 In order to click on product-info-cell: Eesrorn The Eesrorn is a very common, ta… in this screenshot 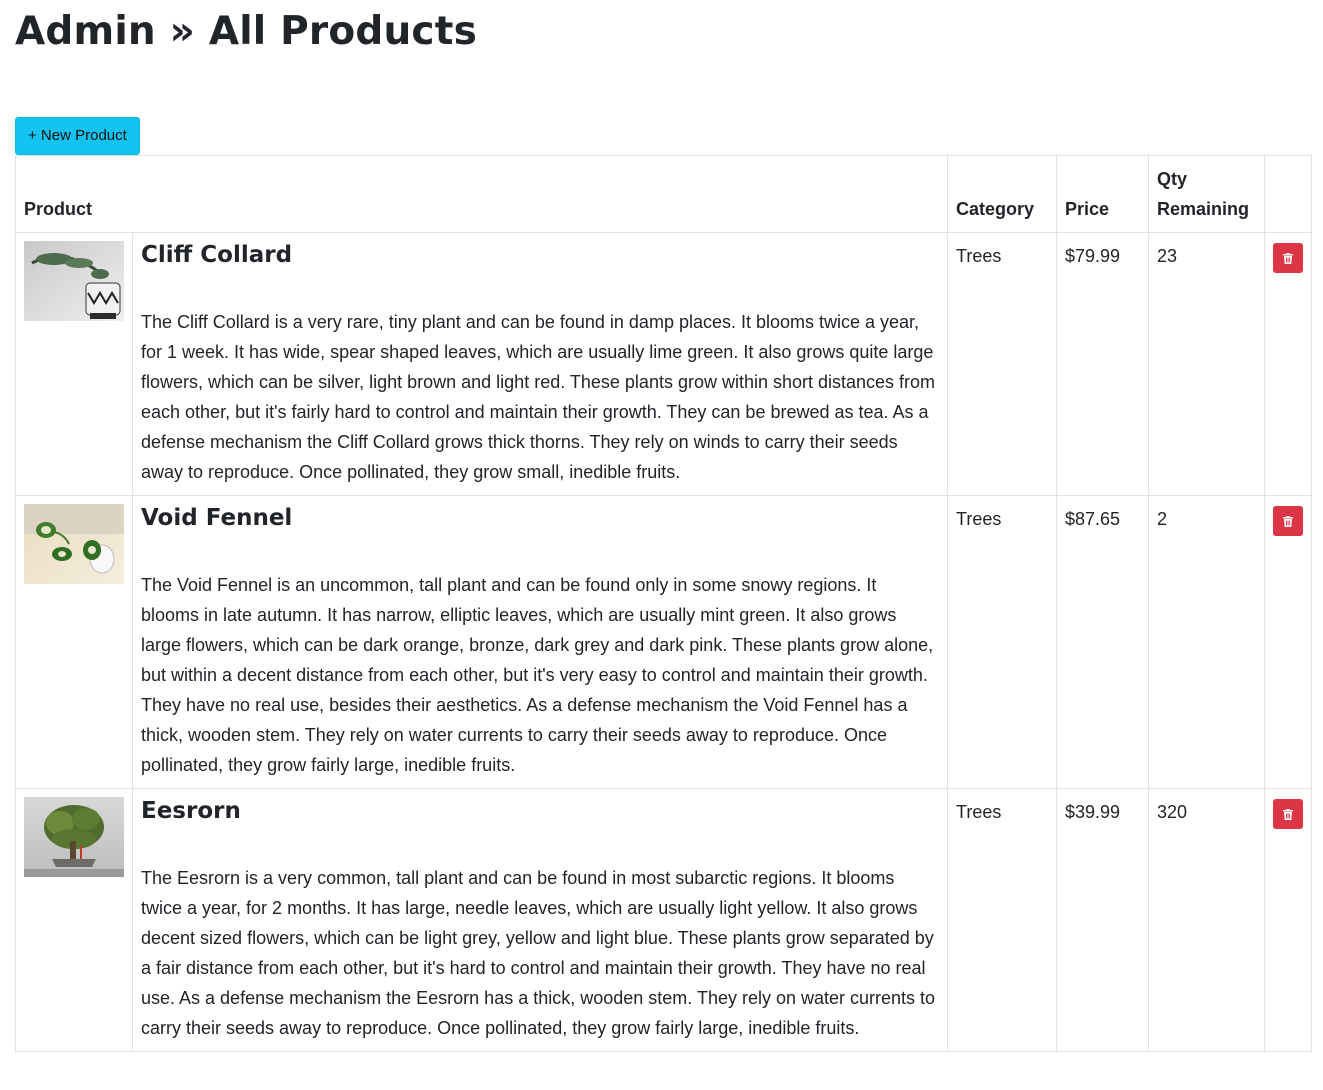, I will do `click(540, 920)`.